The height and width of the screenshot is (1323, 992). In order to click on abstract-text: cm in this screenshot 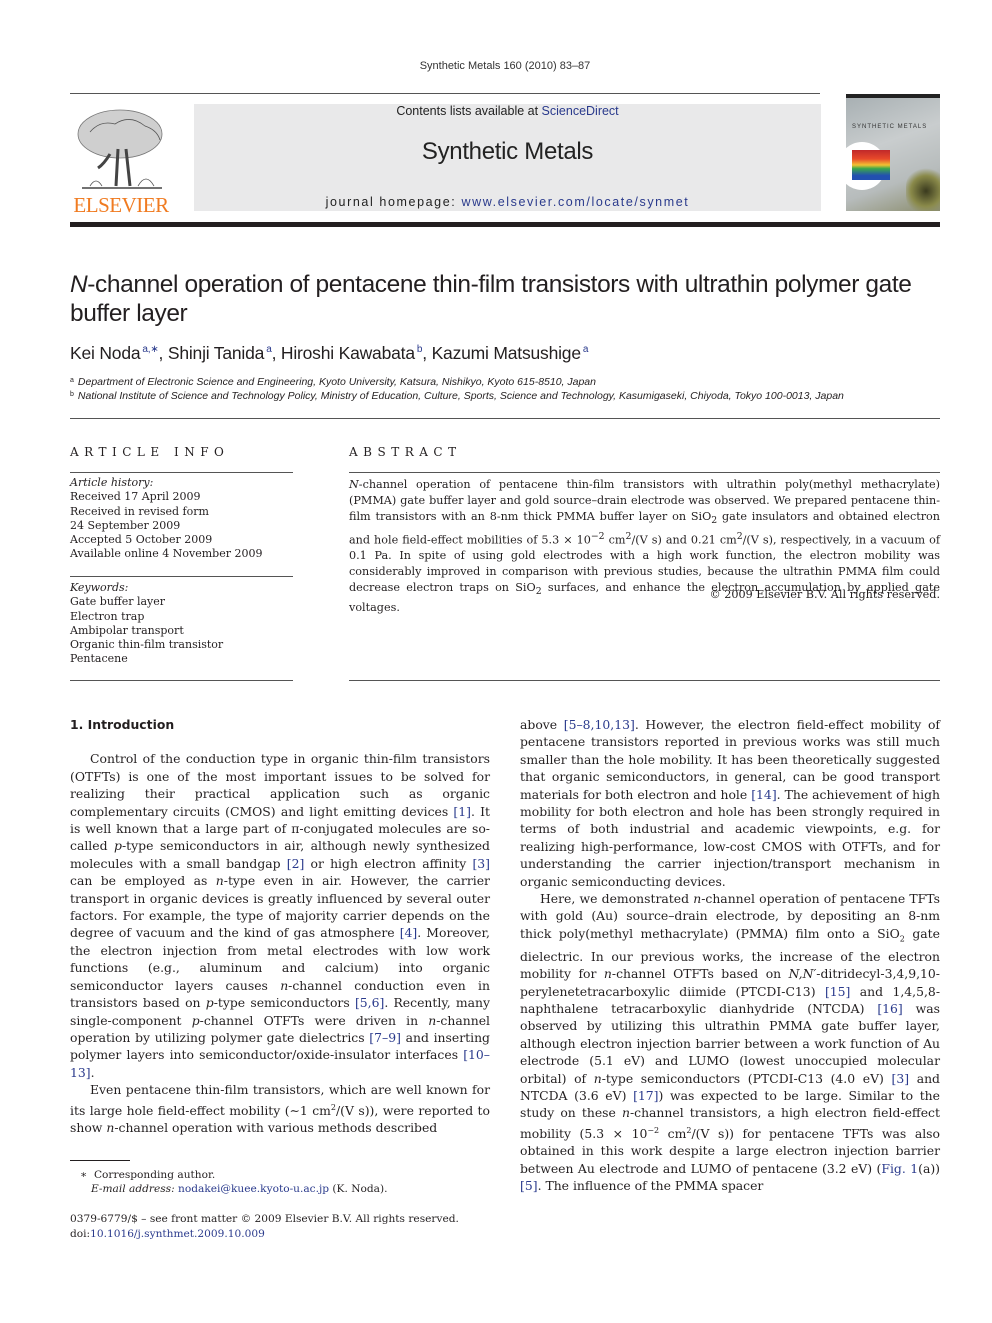, I will do `click(615, 540)`.